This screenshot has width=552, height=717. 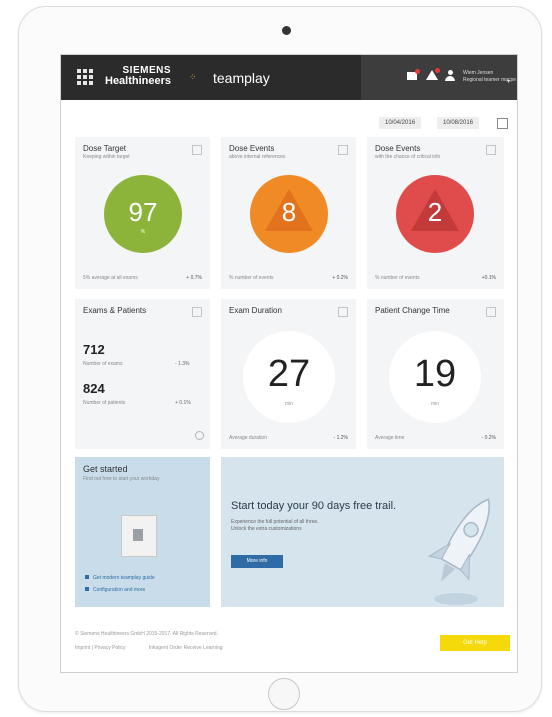 What do you see at coordinates (435, 404) in the screenshot?
I see `patient-change-unit: min` at bounding box center [435, 404].